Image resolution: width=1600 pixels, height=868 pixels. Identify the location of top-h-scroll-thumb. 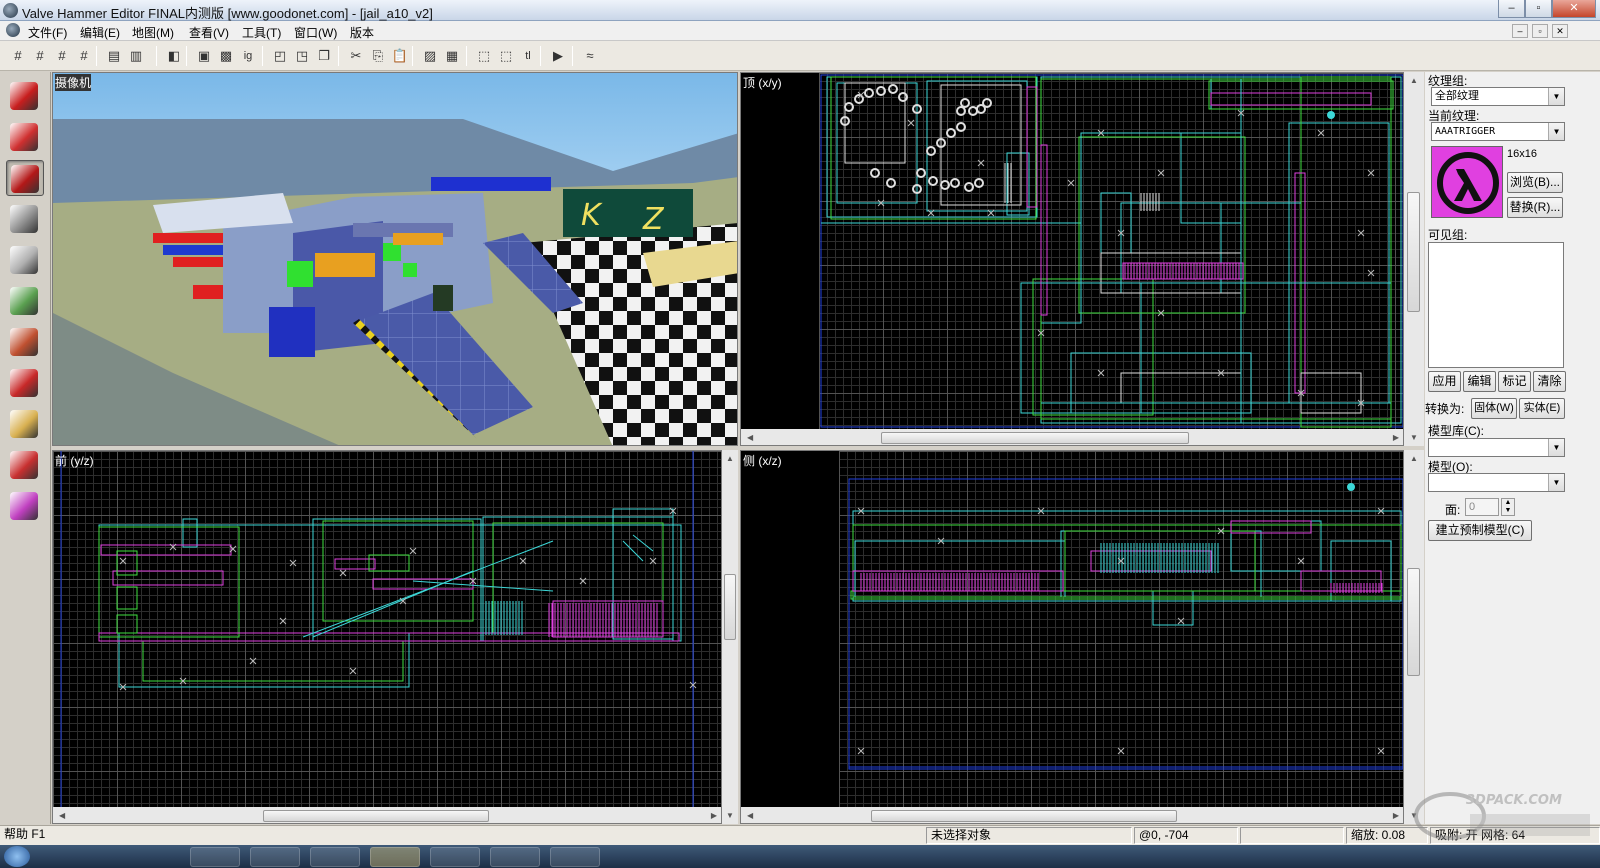
(1035, 438).